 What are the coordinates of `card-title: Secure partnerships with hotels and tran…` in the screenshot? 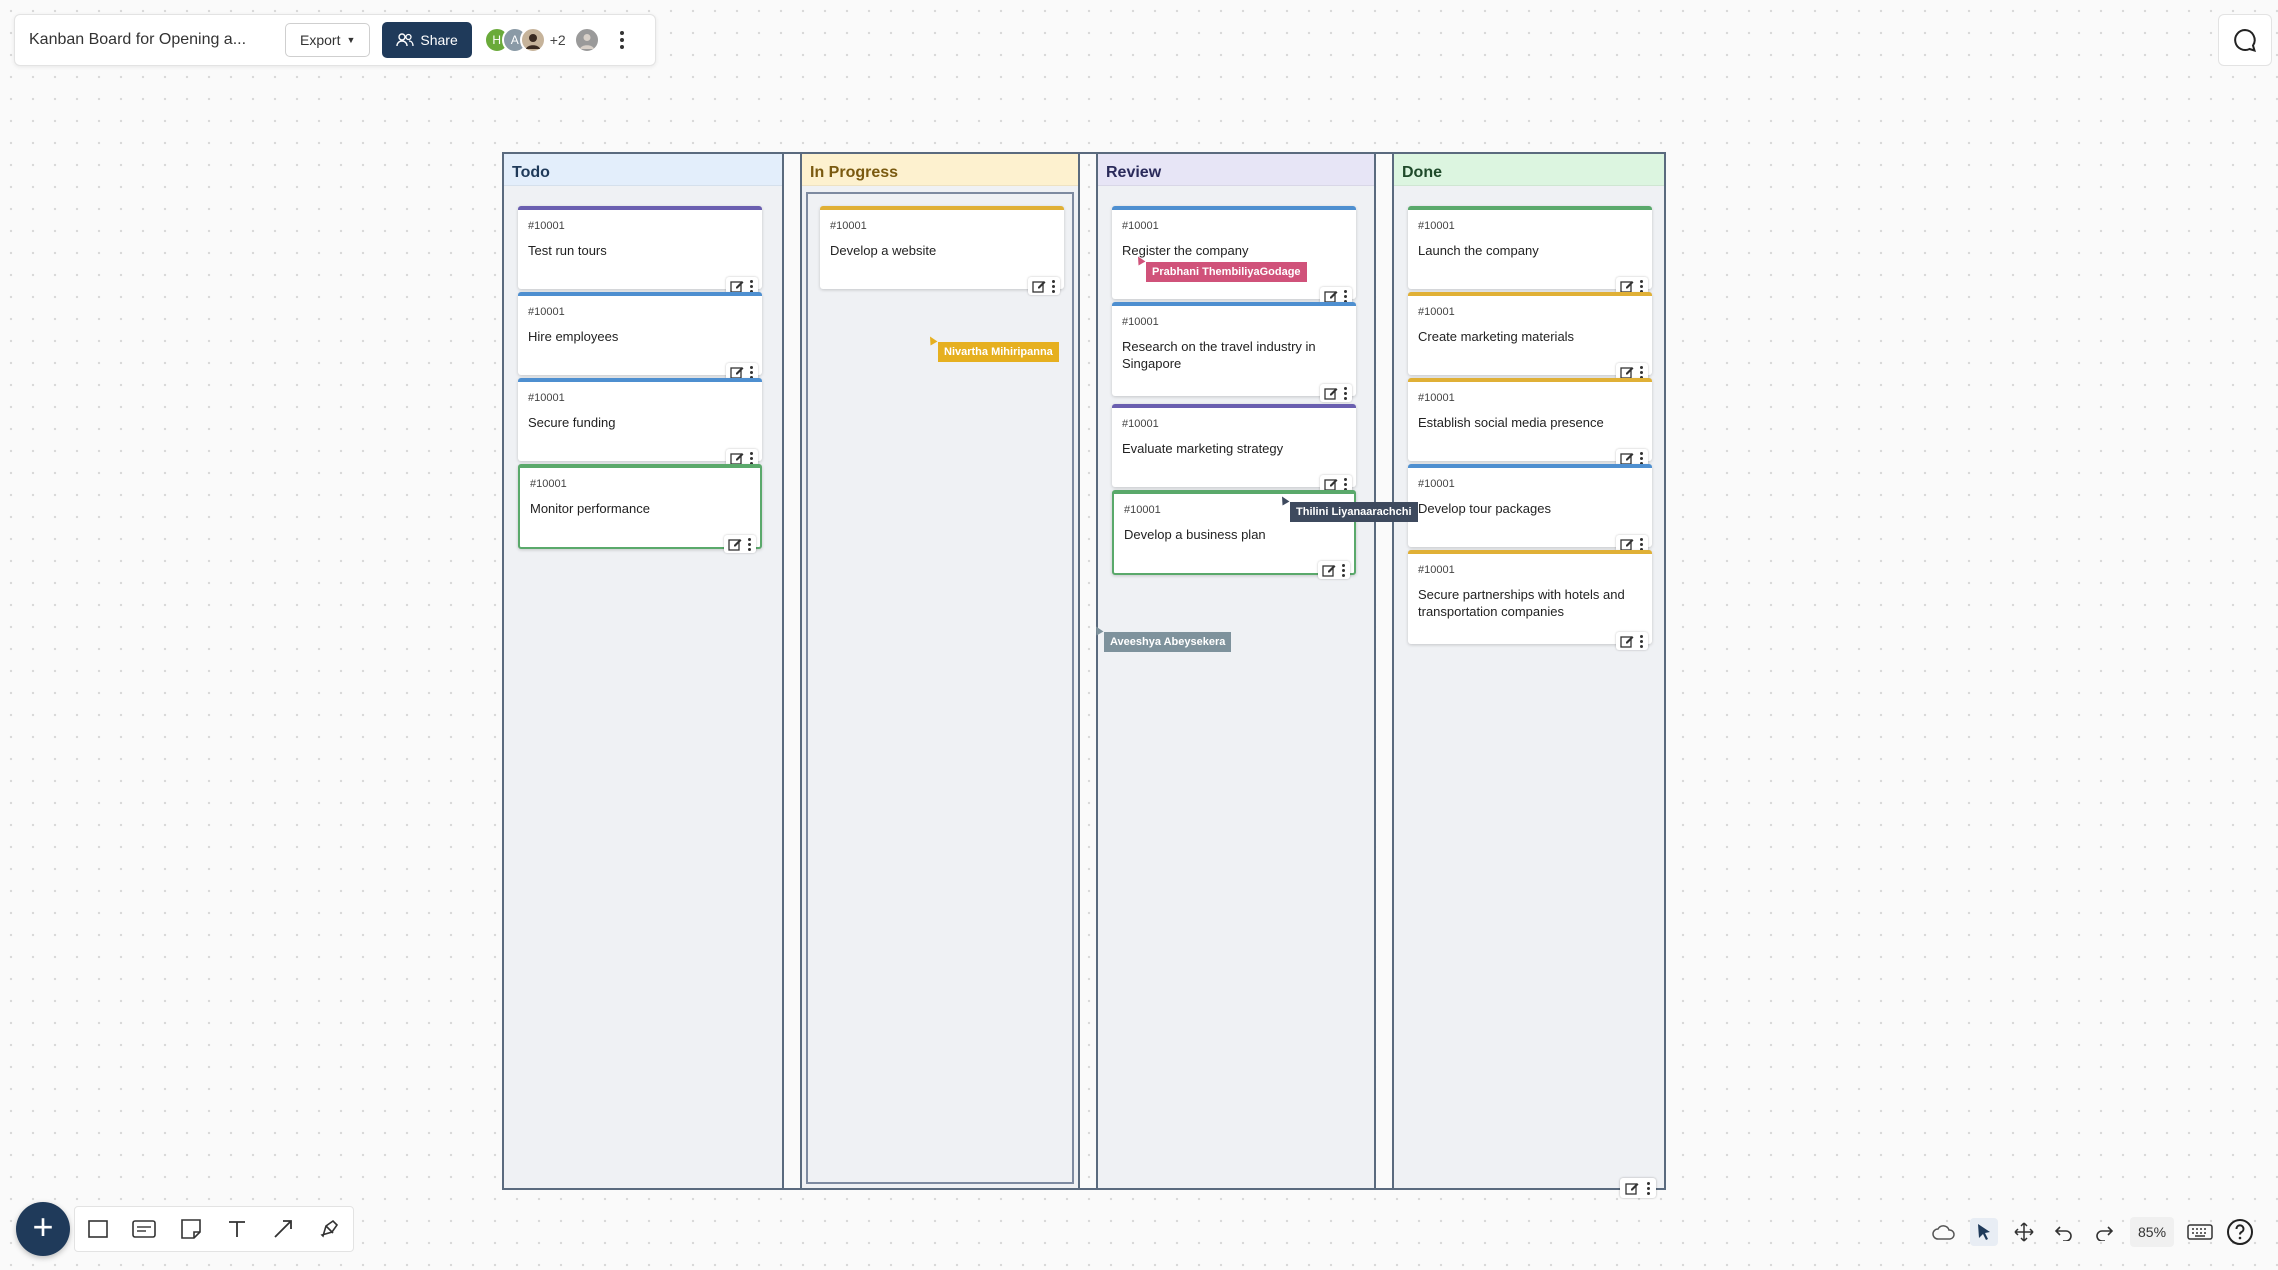 It's located at (1521, 603).